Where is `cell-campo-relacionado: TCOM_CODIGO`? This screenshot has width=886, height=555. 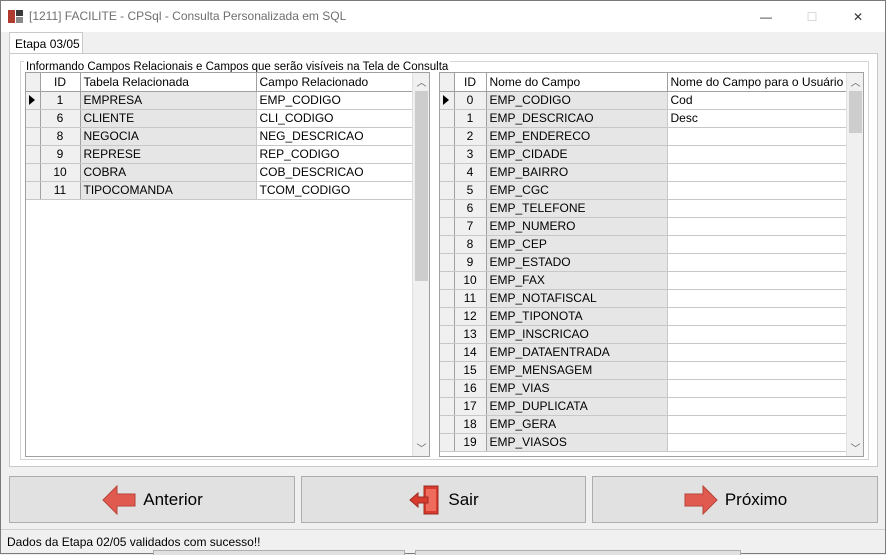
cell-campo-relacionado: TCOM_CODIGO is located at coordinates (335, 190).